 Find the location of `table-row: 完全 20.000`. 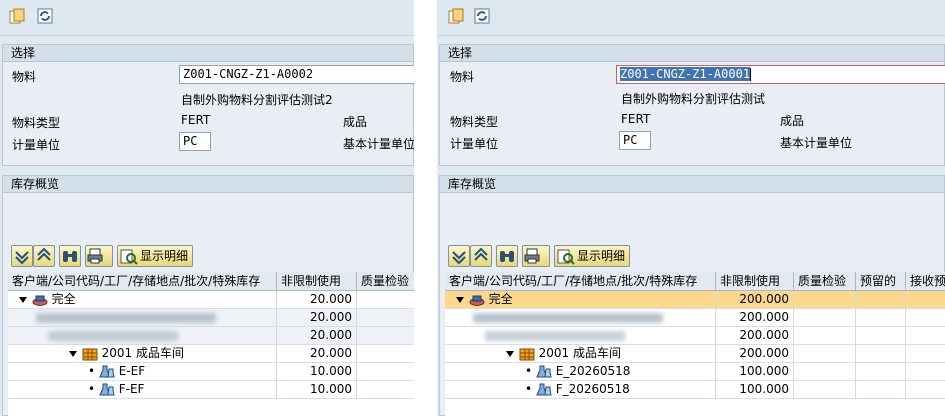

table-row: 完全 20.000 is located at coordinates (211, 300).